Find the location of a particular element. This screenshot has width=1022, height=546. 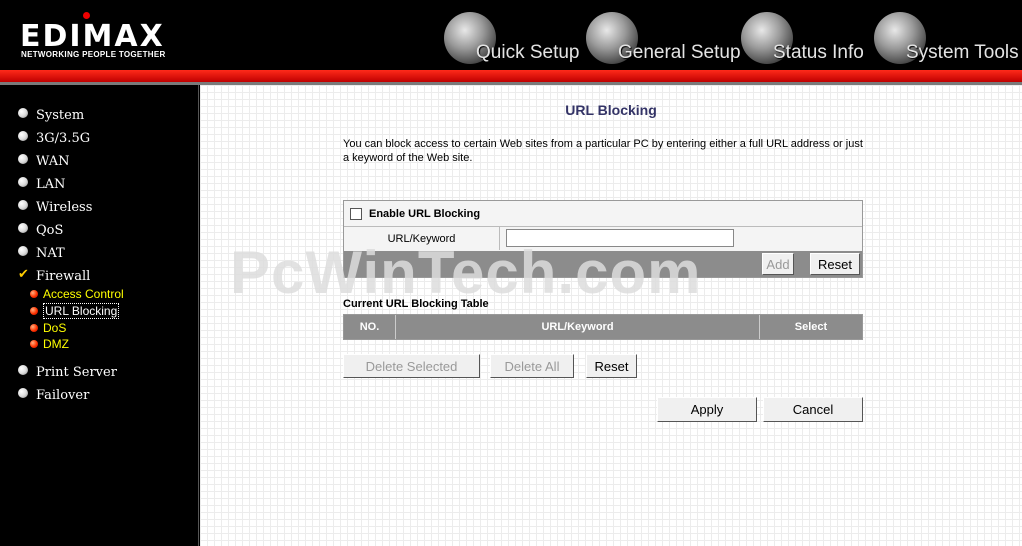

nav-label: System Tools is located at coordinates (962, 52).